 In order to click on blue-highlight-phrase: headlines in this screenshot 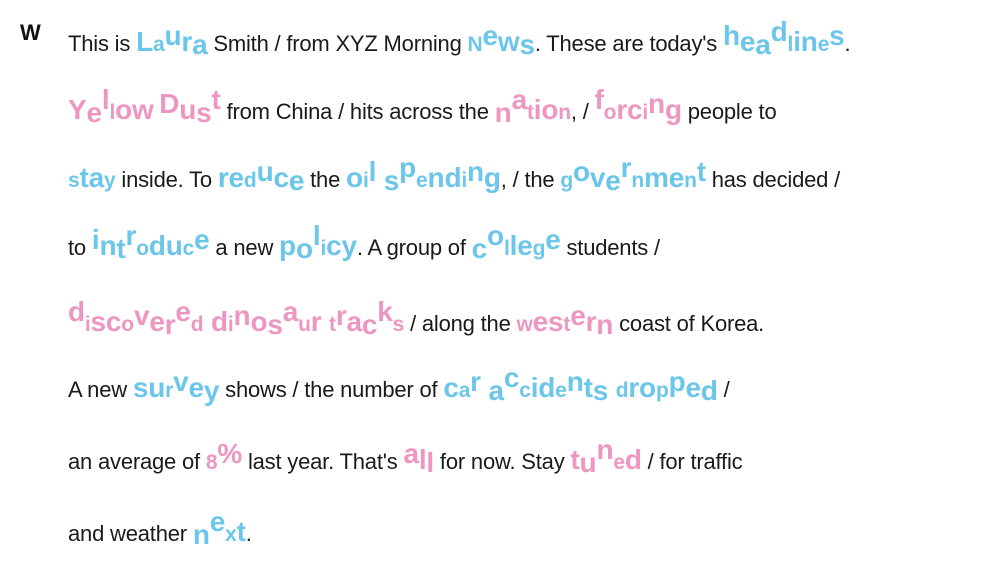, I will do `click(784, 38)`.